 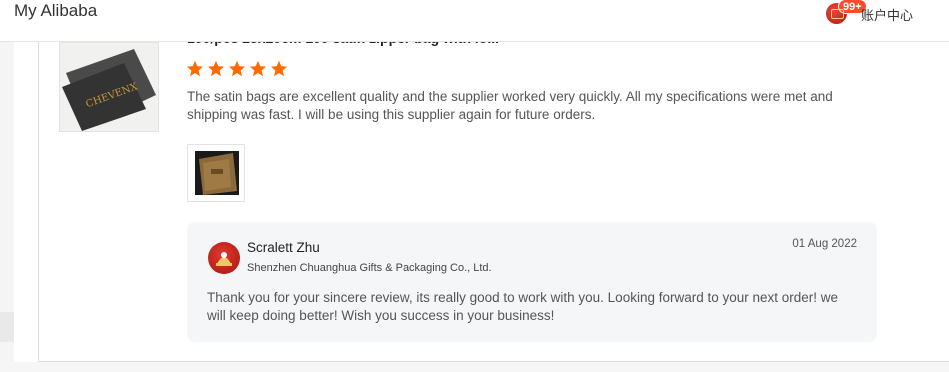 I want to click on product-thumbnail: CHEVENX, so click(x=109, y=87).